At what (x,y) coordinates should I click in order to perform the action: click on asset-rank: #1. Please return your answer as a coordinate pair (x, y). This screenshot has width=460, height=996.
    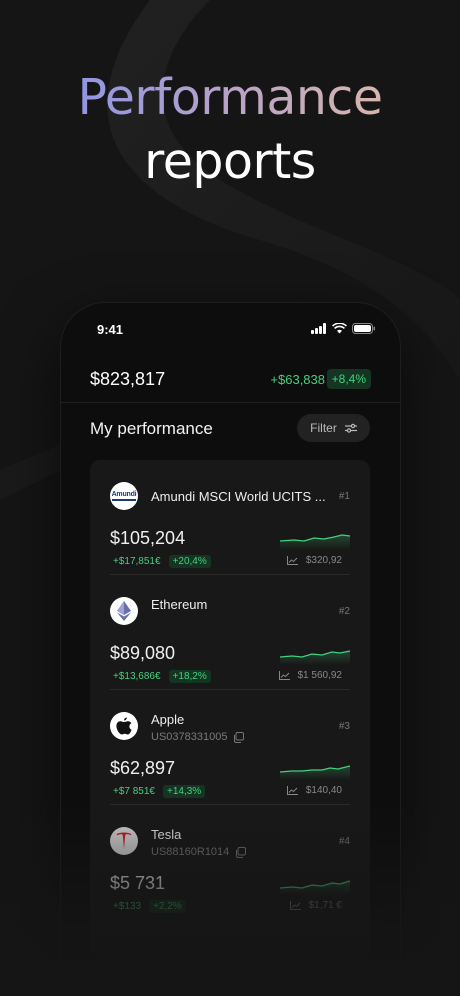
    Looking at the image, I should click on (344, 496).